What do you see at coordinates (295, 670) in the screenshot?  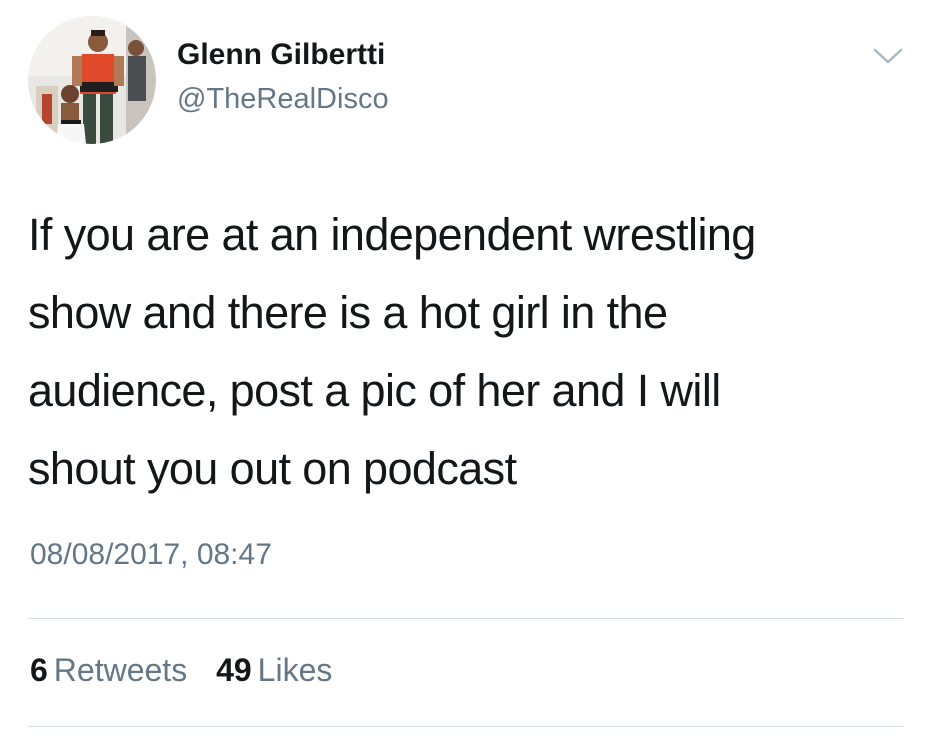 I see `likes-label: Likes` at bounding box center [295, 670].